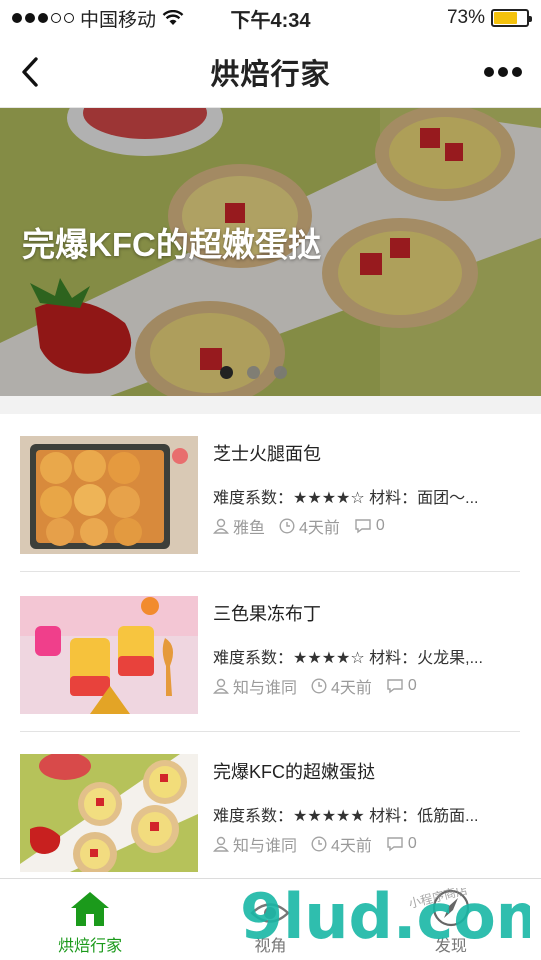 The height and width of the screenshot is (960, 541). I want to click on more-button, so click(503, 72).